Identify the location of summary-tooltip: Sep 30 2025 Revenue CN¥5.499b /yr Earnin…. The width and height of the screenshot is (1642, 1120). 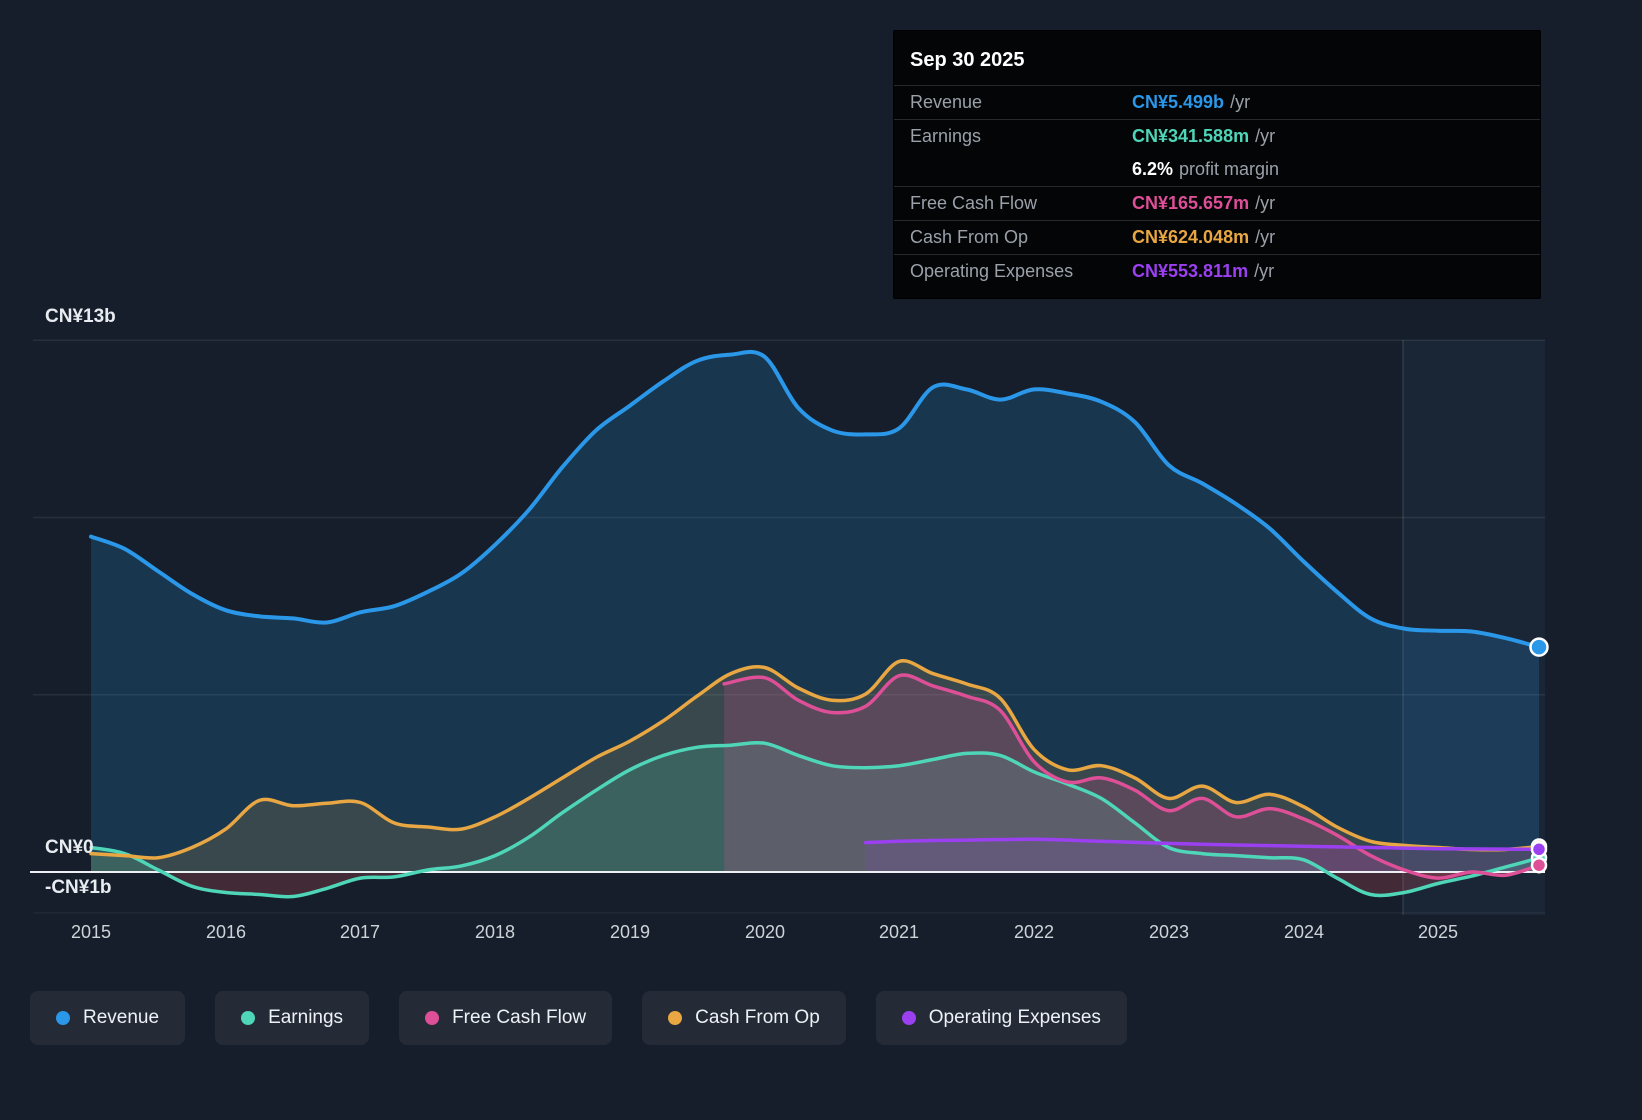
(1217, 164).